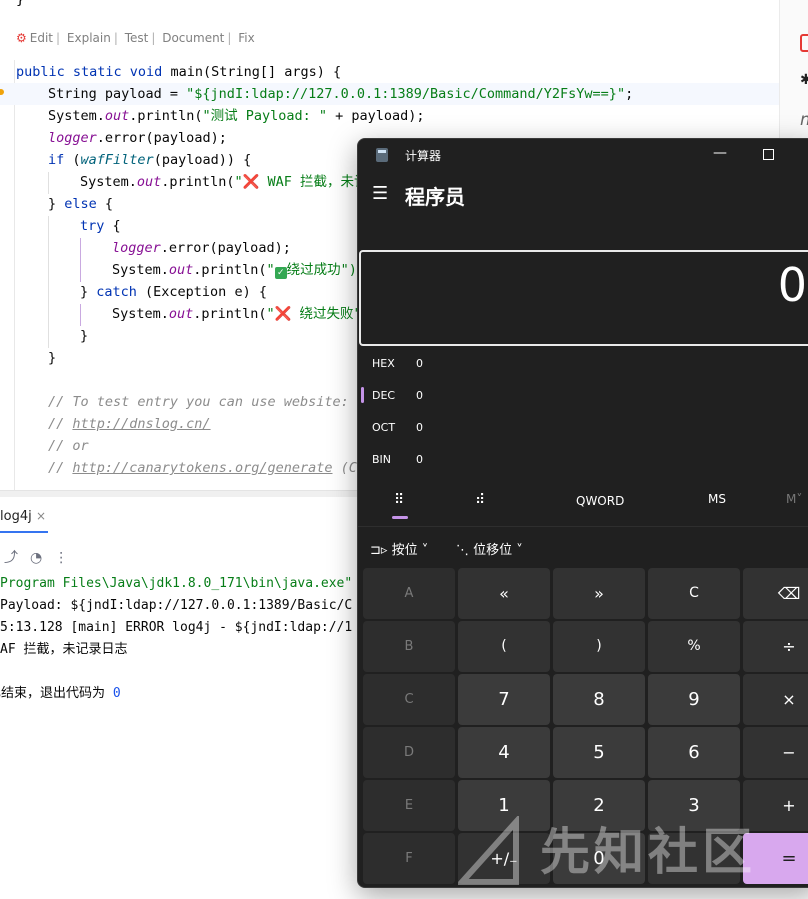  Describe the element at coordinates (599, 699) in the screenshot. I see `key-8: 8` at that location.